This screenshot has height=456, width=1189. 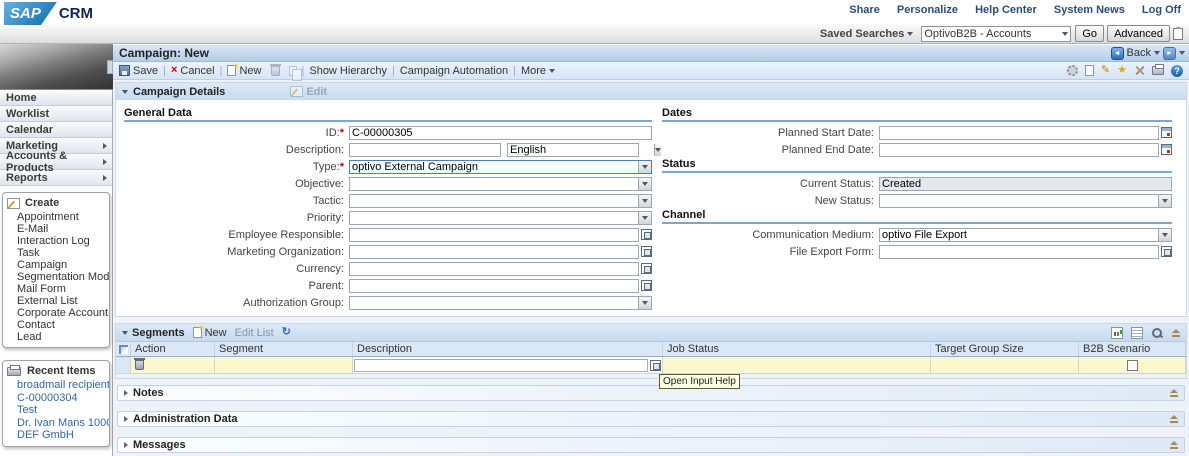 I want to click on tactic-value, so click(x=494, y=200).